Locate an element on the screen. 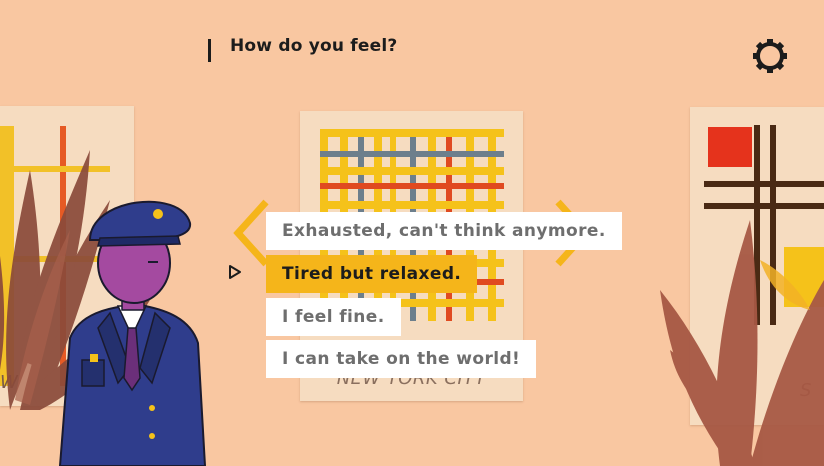 The width and height of the screenshot is (824, 466). plant-right is located at coordinates (742, 343).